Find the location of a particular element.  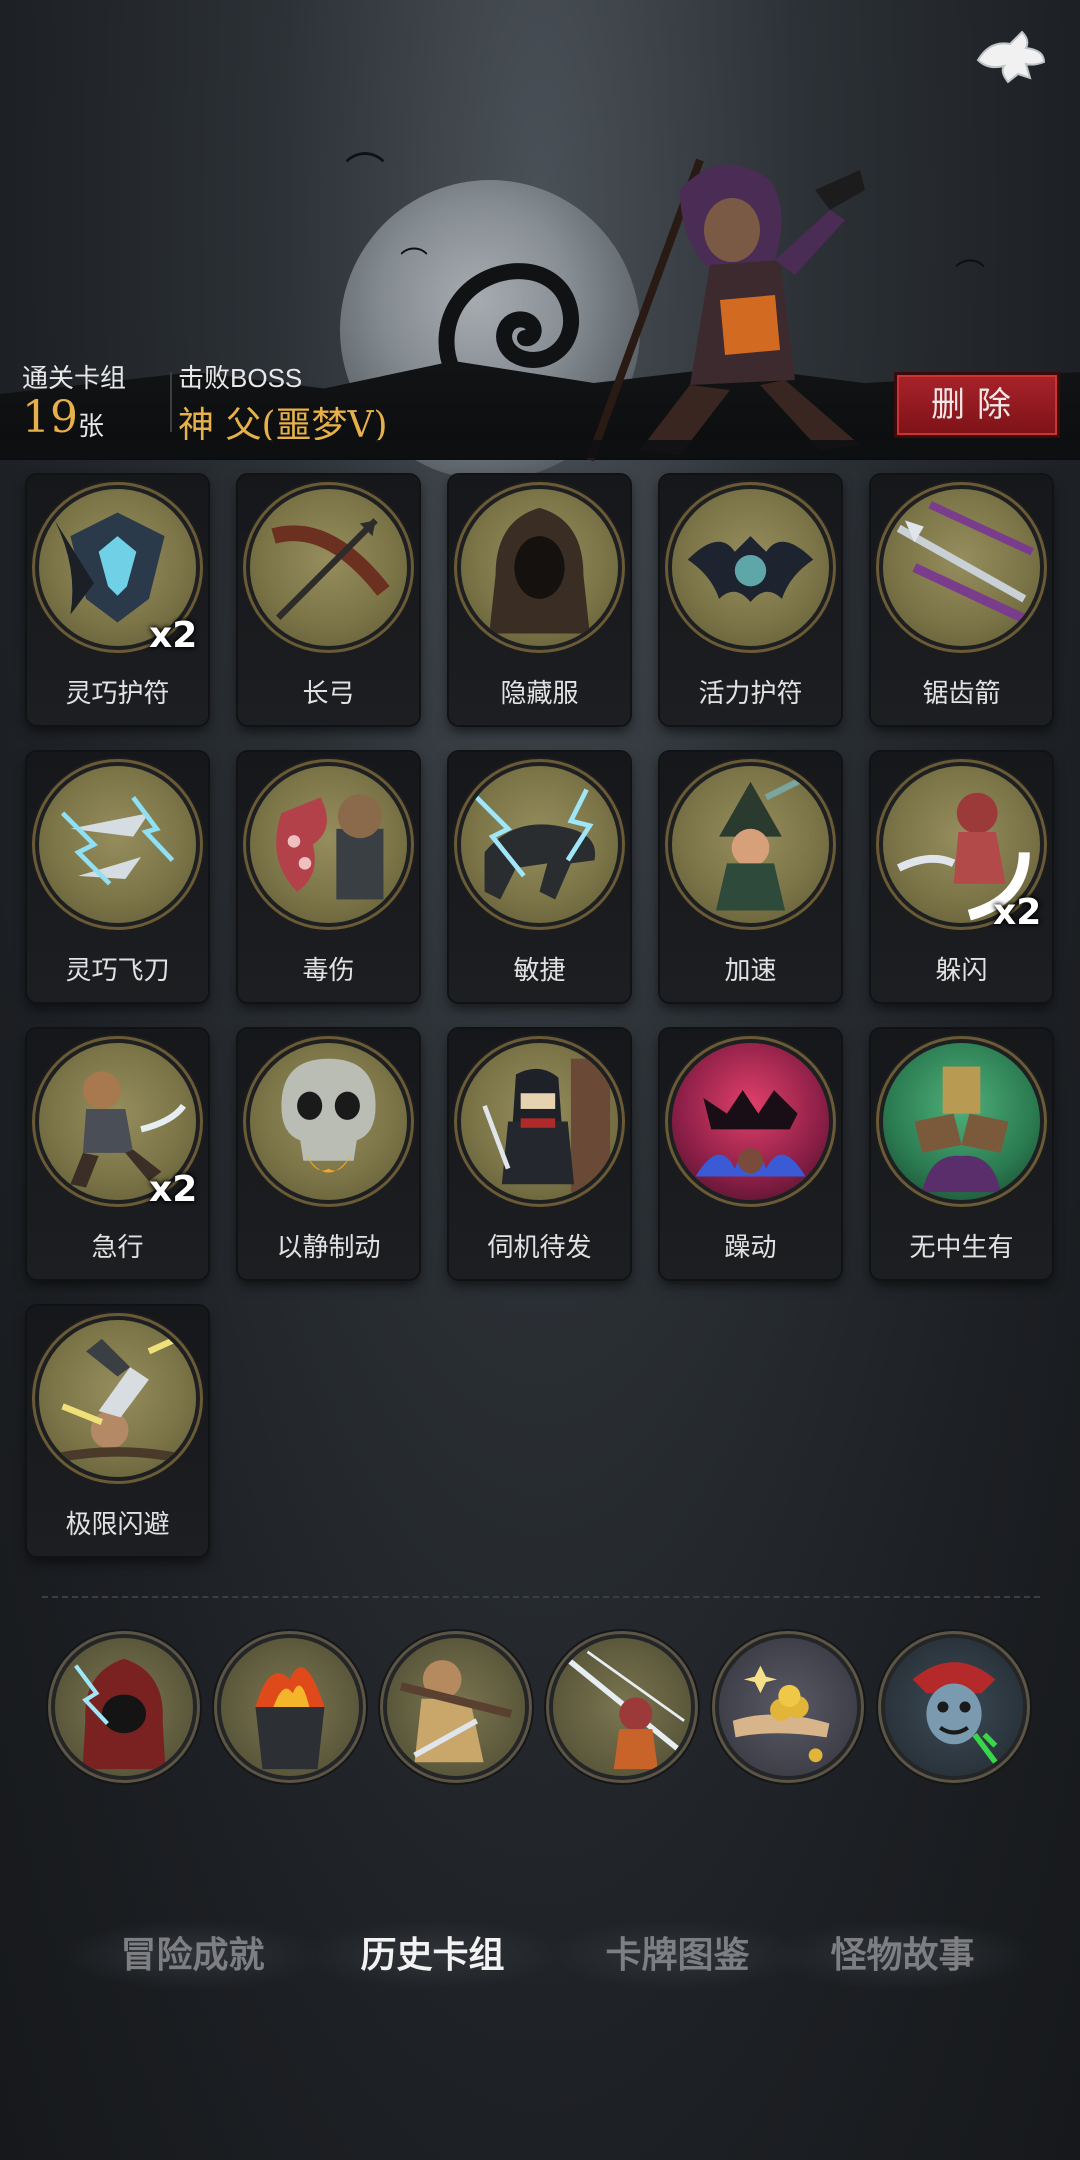

header-bottom-edge is located at coordinates (540, 449).